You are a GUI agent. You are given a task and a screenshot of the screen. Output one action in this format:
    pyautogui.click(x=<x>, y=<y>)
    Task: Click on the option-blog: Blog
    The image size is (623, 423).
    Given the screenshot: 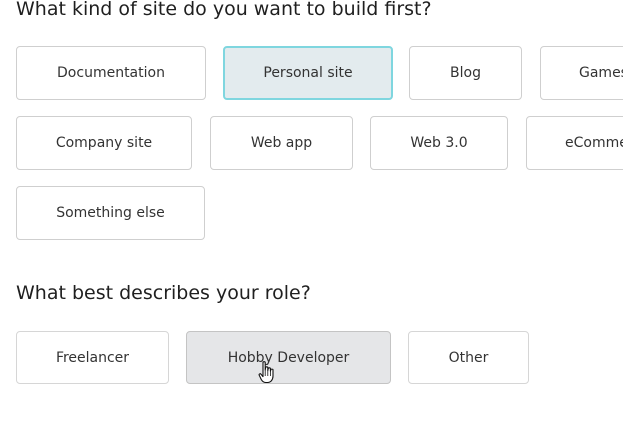 What is the action you would take?
    pyautogui.click(x=465, y=73)
    